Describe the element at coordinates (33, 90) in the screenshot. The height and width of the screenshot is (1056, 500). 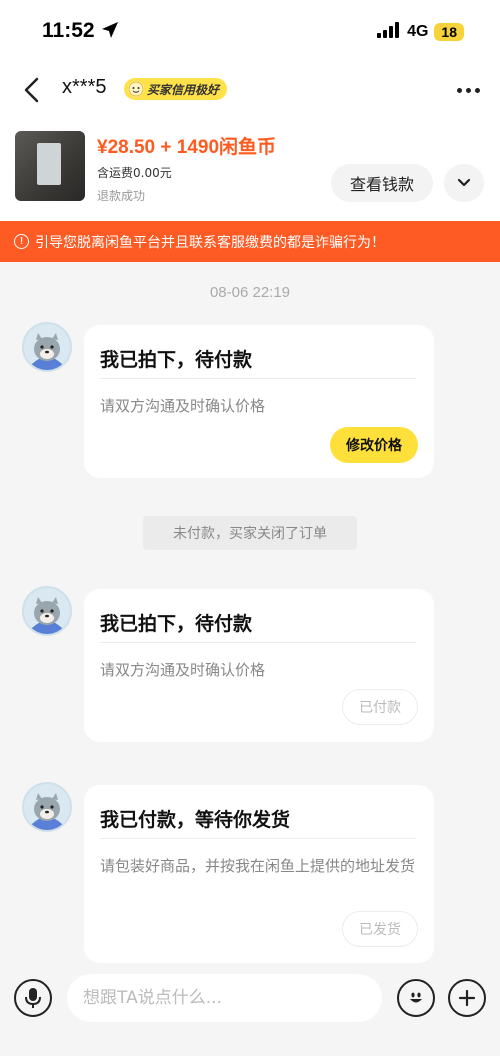
I see `back-icon` at that location.